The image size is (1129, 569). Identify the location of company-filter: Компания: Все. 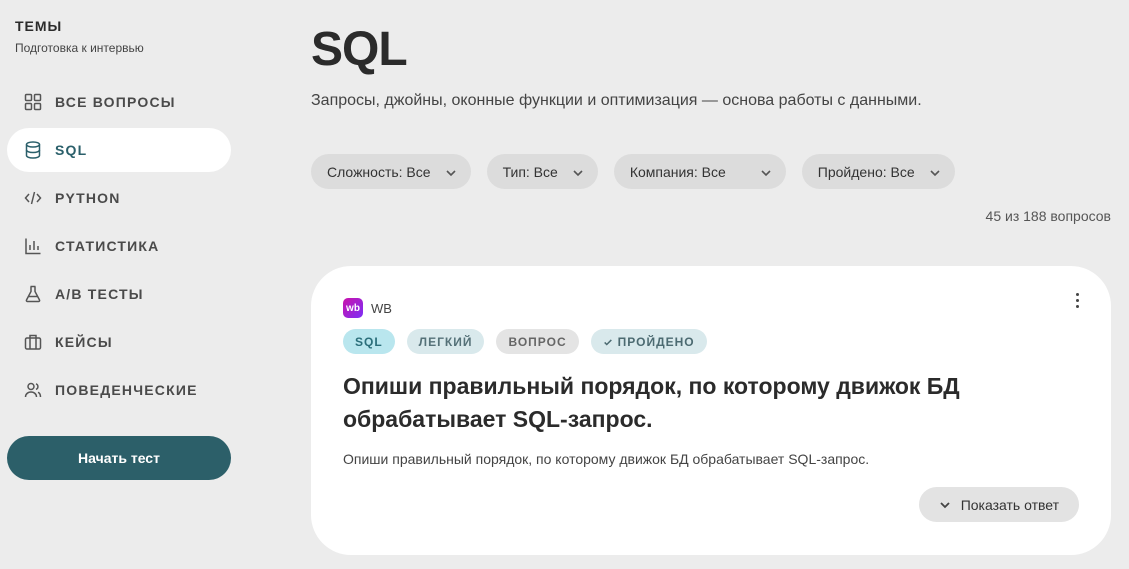
(699, 171).